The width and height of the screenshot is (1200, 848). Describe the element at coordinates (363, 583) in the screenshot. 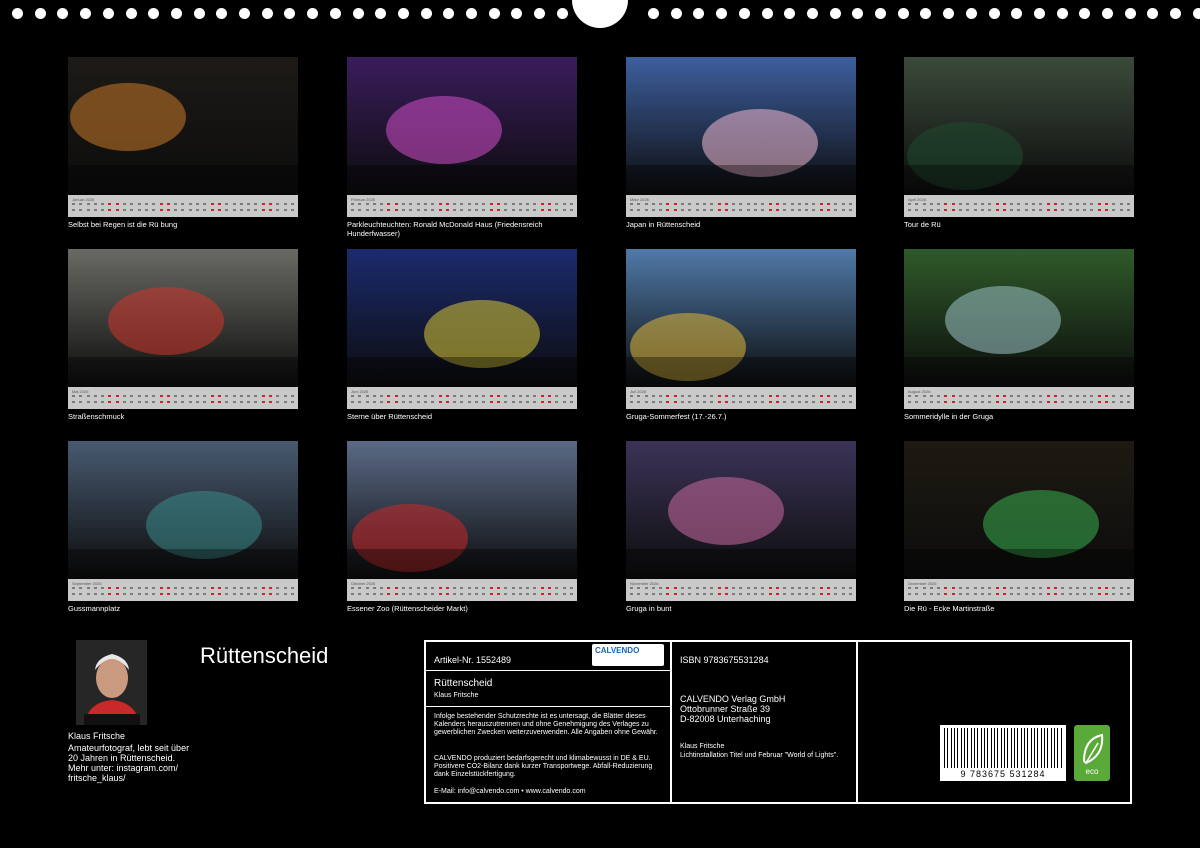

I see `month-name: Oktober 2026` at that location.